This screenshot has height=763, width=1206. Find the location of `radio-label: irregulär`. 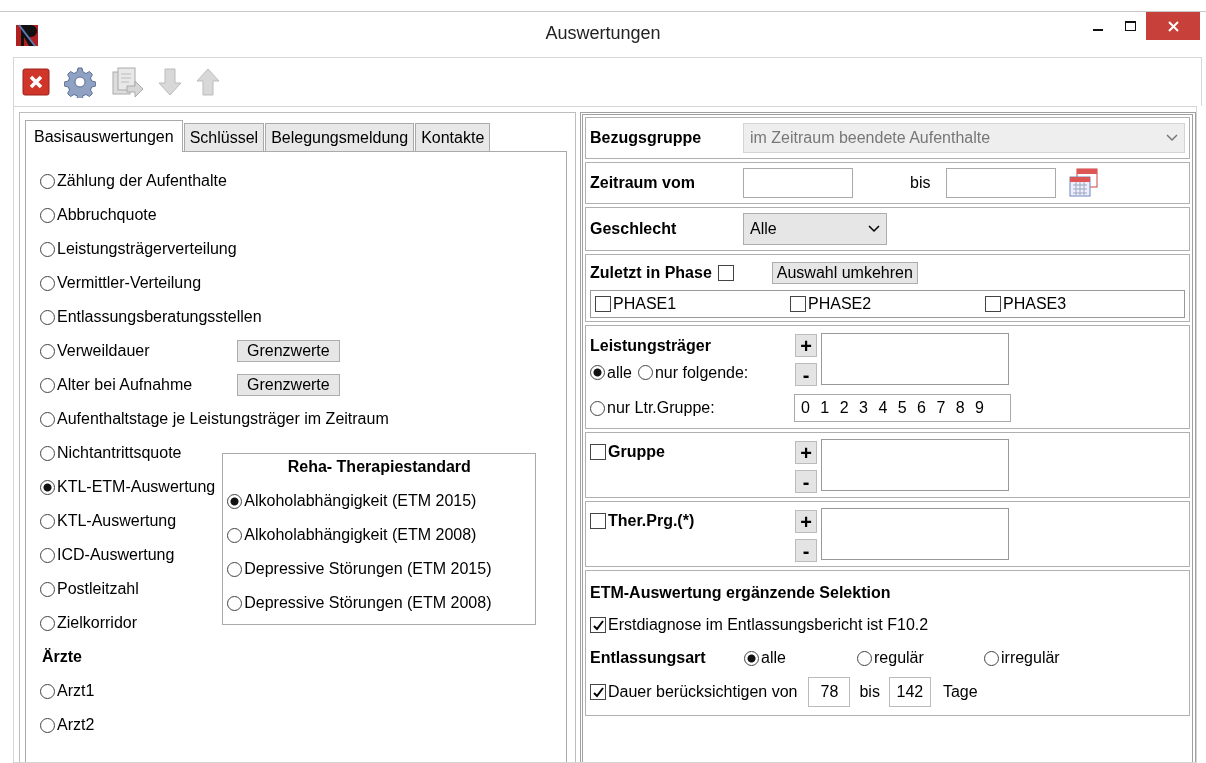

radio-label: irregulär is located at coordinates (1030, 658).